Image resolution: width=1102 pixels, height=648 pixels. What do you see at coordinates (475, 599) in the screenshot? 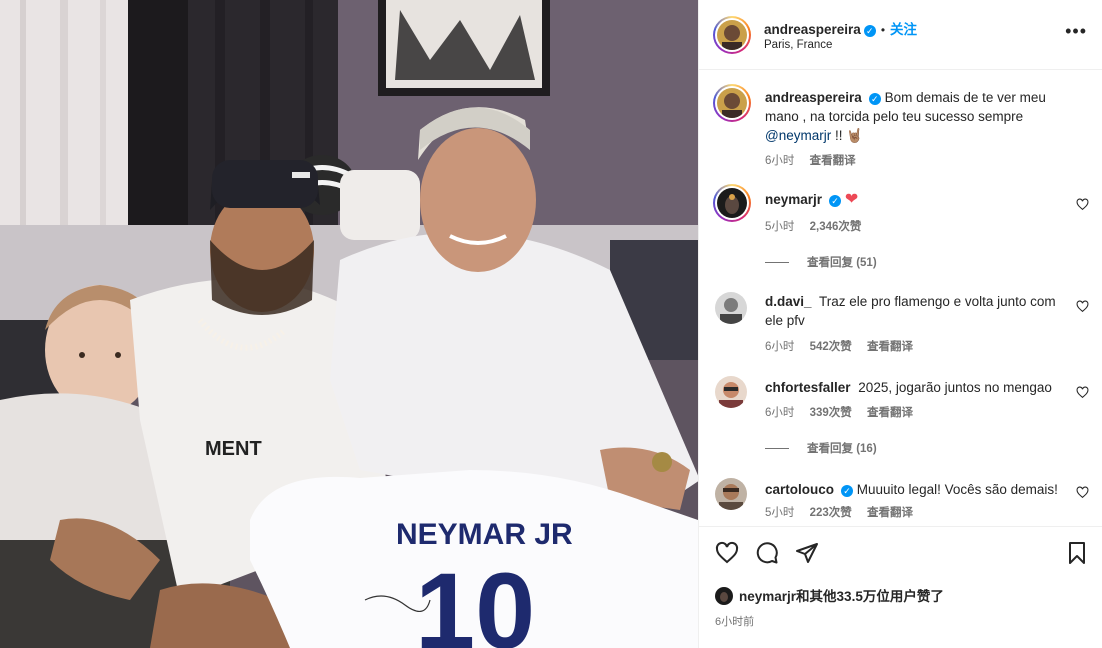
I see `jersey-number-text: 10` at bounding box center [475, 599].